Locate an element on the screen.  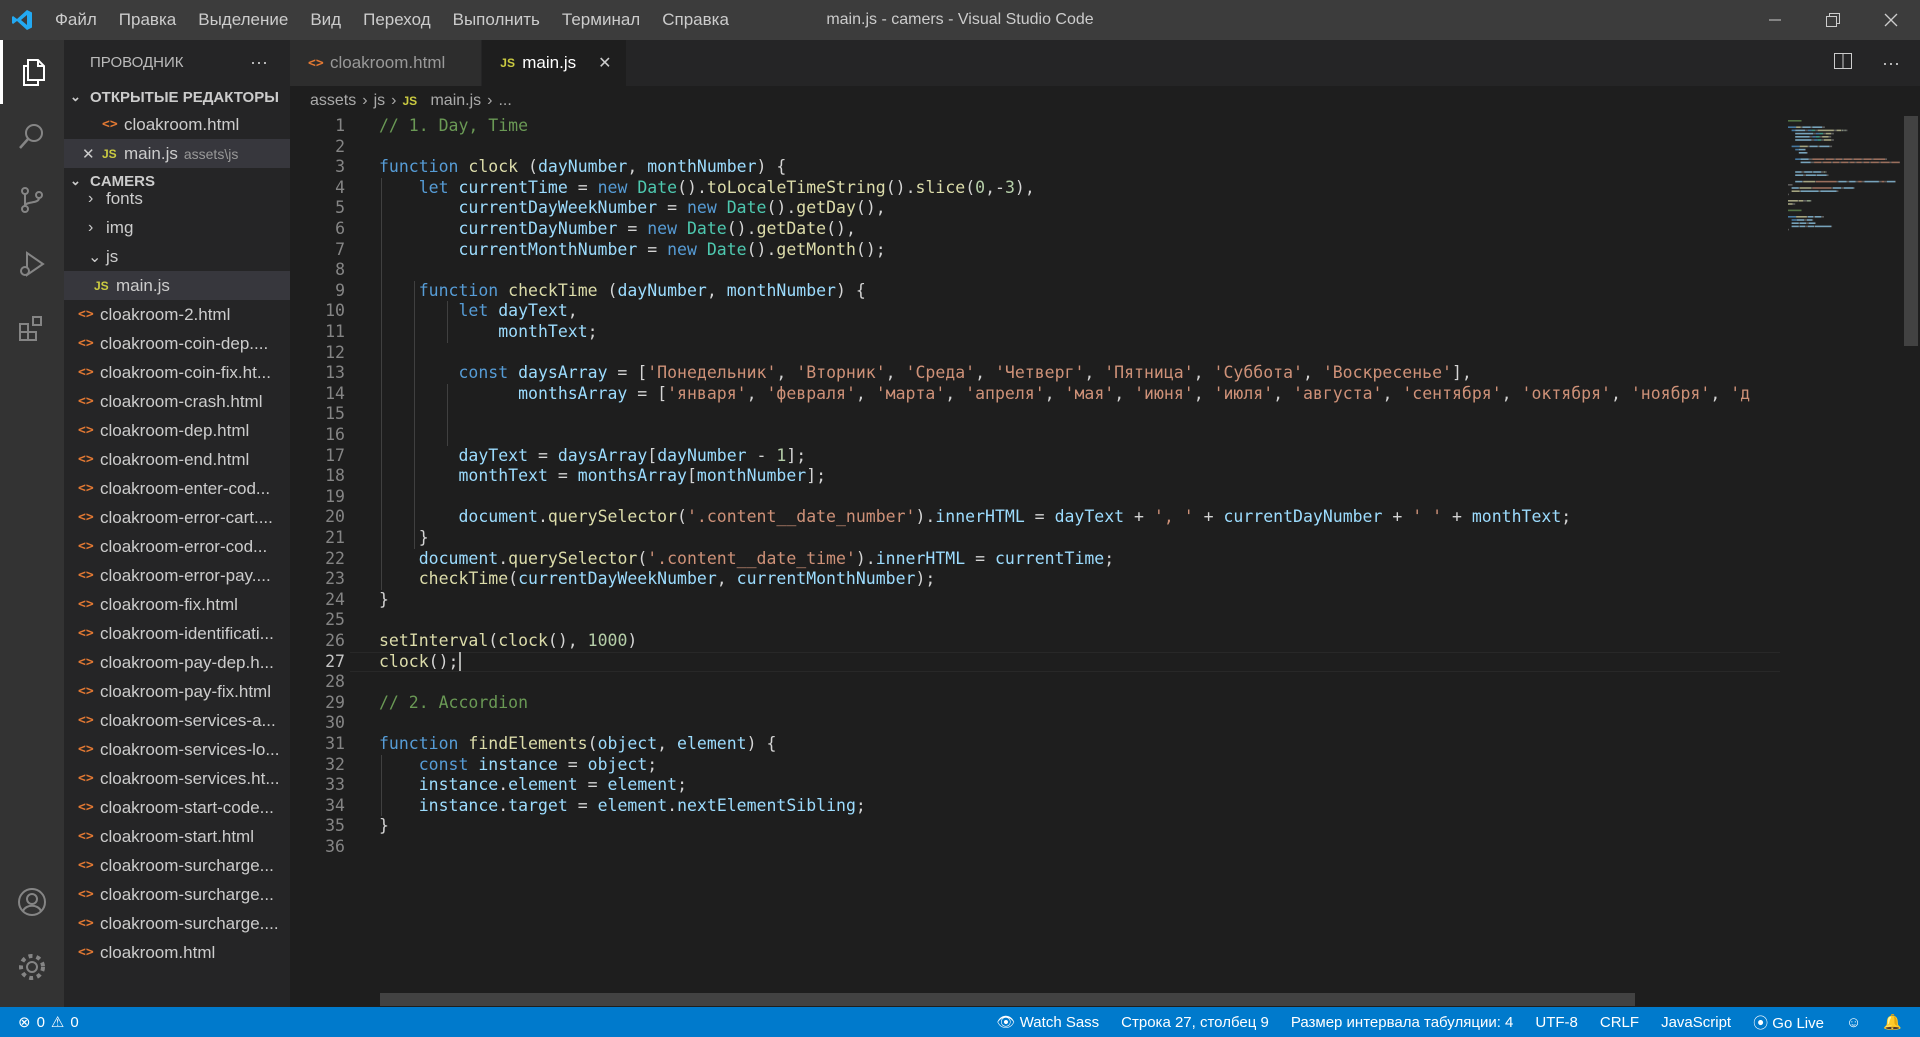
code-token: ], is located at coordinates (1461, 373).